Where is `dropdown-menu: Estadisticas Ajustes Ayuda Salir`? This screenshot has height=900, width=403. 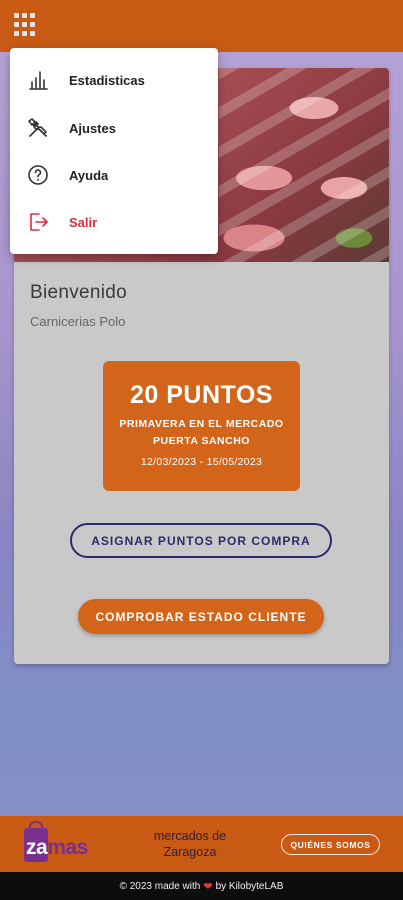
dropdown-menu: Estadisticas Ajustes Ayuda Salir is located at coordinates (114, 151).